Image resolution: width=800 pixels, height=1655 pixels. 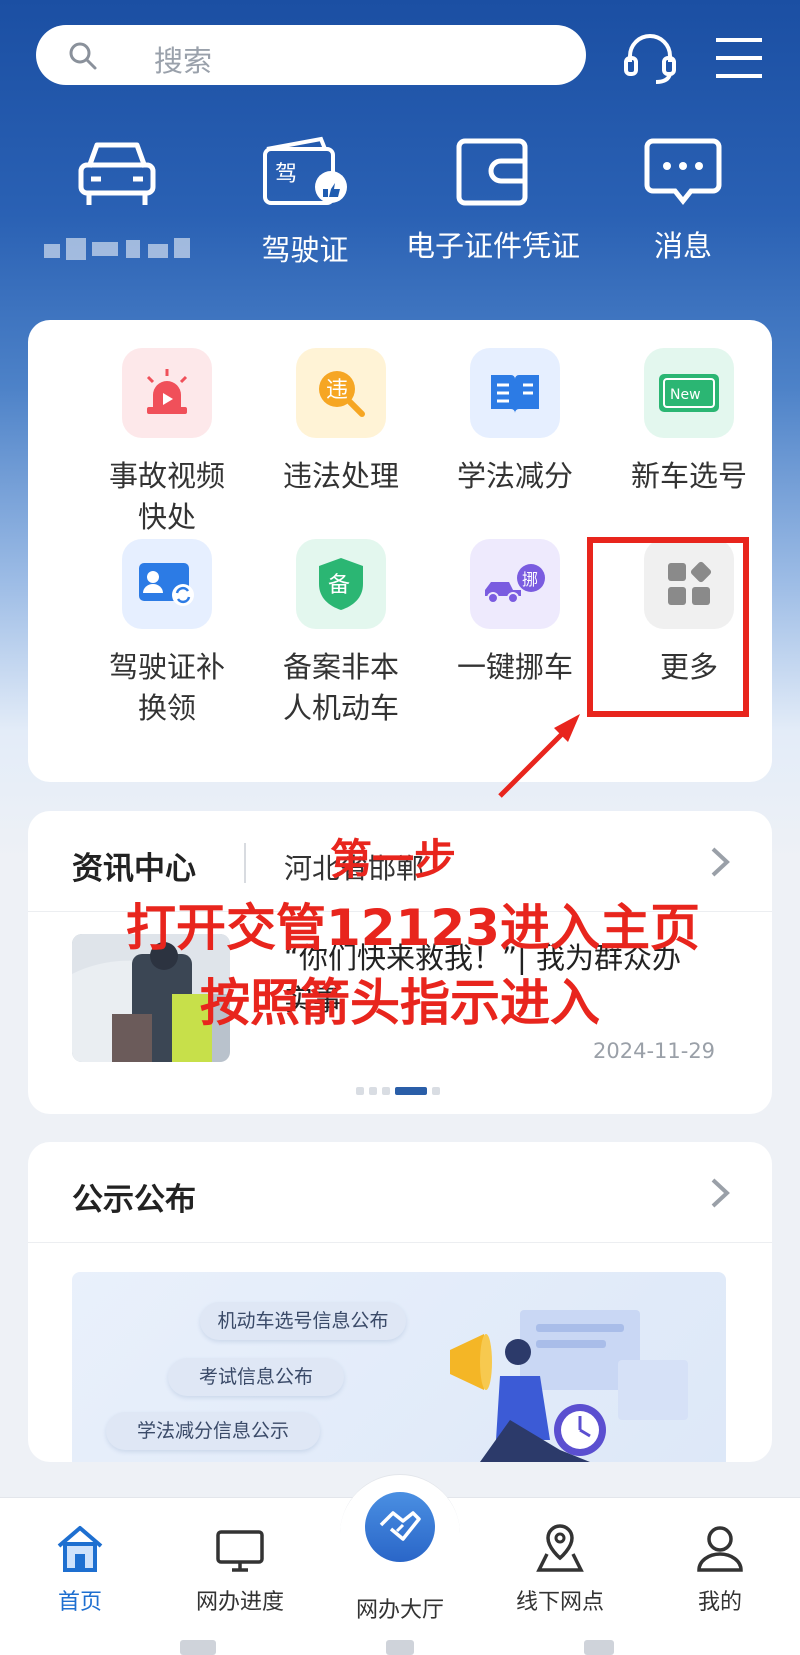 What do you see at coordinates (560, 1548) in the screenshot?
I see `map-pin-icon` at bounding box center [560, 1548].